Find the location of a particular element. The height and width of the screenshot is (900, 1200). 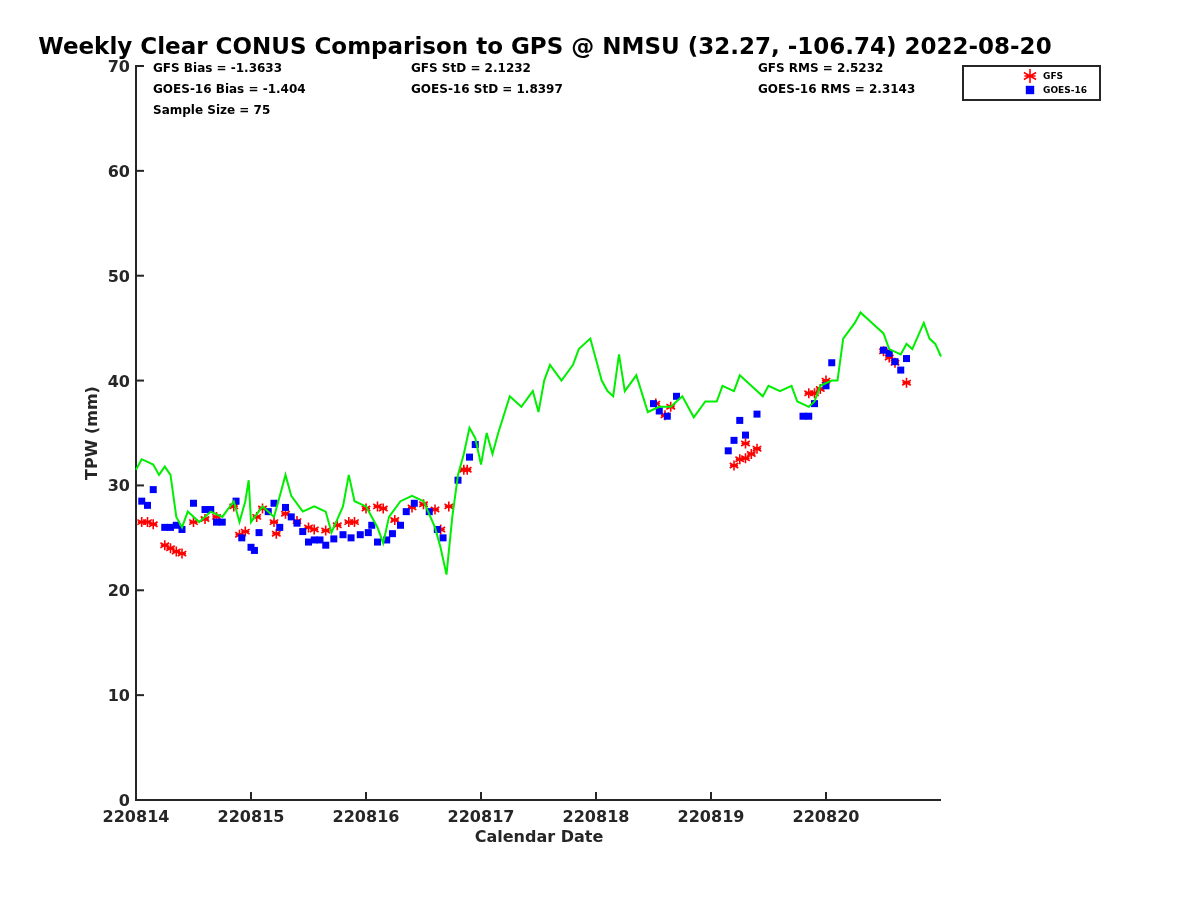

stat-text: GFS Bias = -1.3633 is located at coordinates (218, 68).